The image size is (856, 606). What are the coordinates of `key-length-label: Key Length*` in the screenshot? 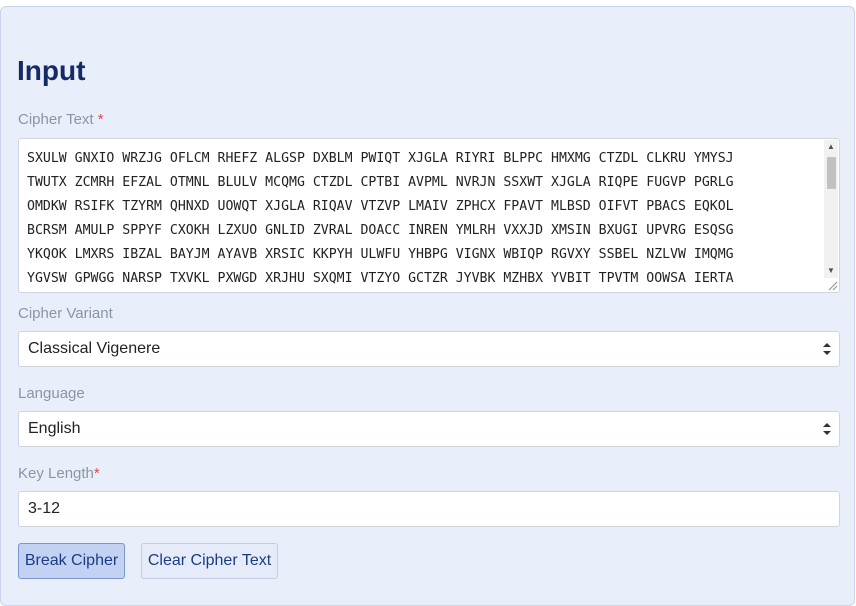 It's located at (59, 473).